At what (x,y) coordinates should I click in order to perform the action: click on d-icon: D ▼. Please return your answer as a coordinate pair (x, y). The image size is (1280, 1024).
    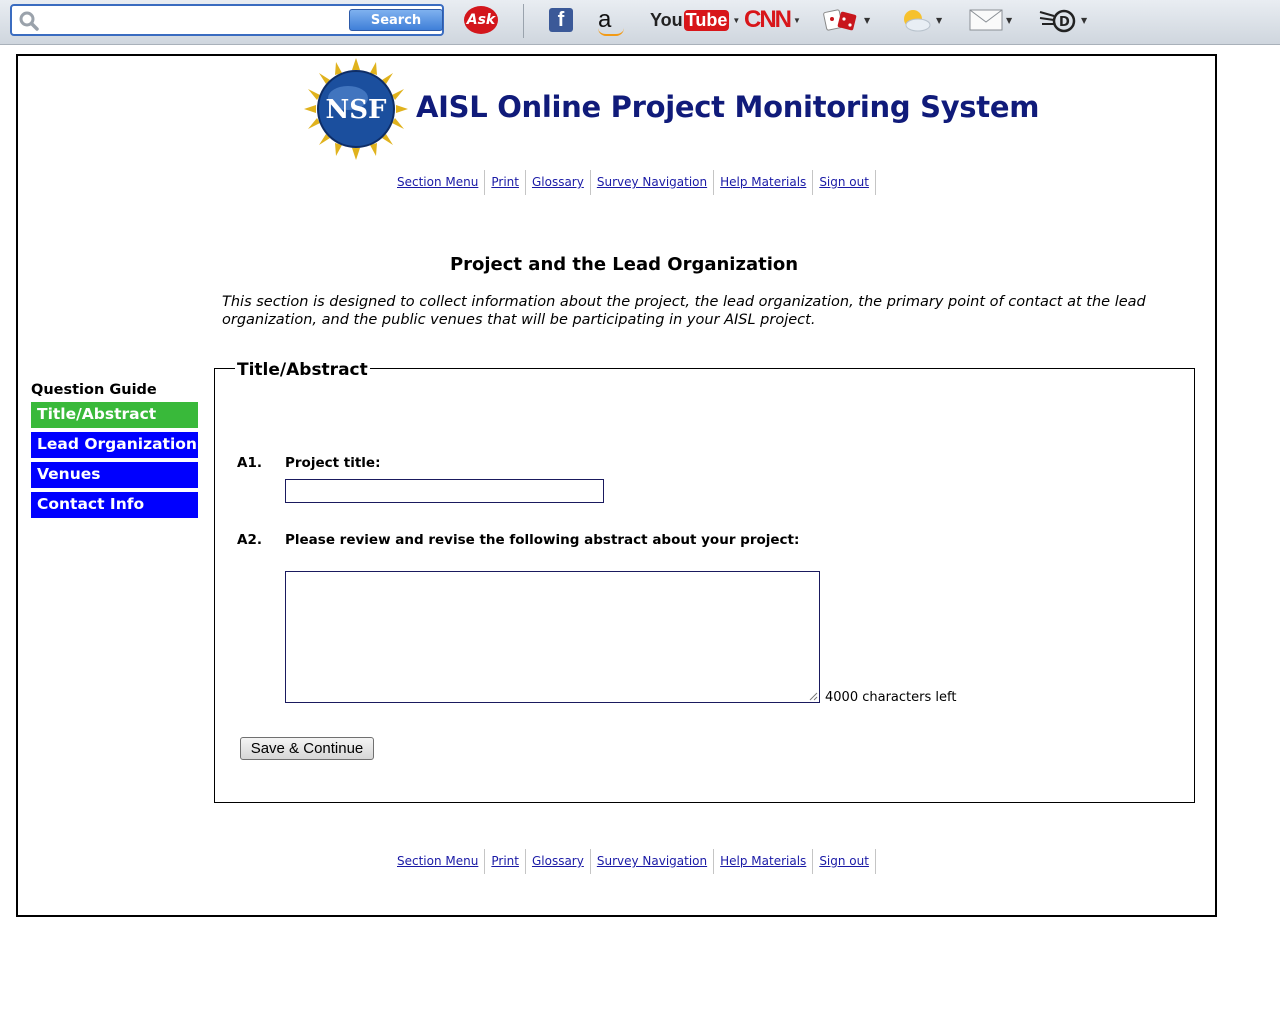
    Looking at the image, I should click on (1062, 20).